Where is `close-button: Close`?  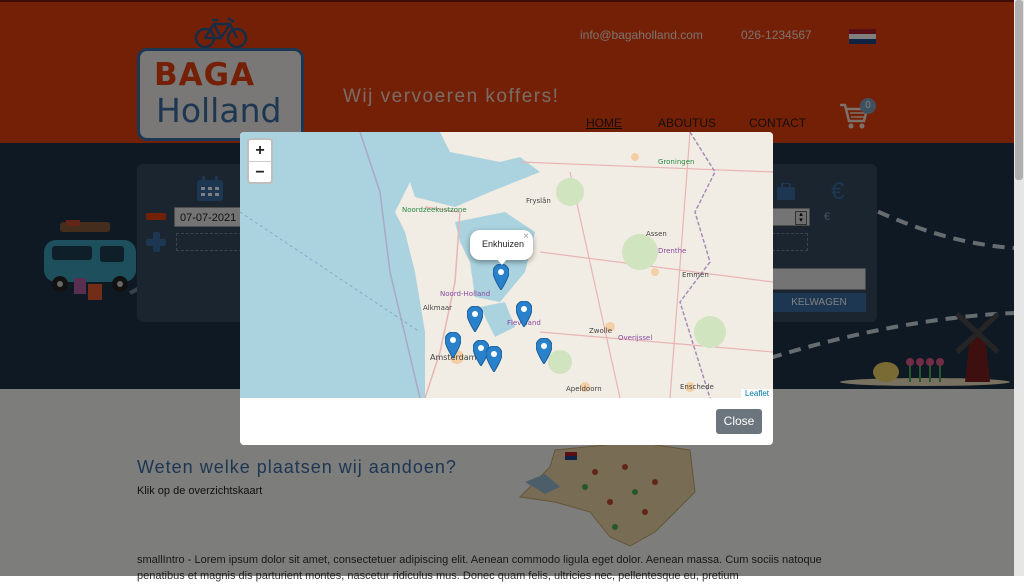
close-button: Close is located at coordinates (739, 421).